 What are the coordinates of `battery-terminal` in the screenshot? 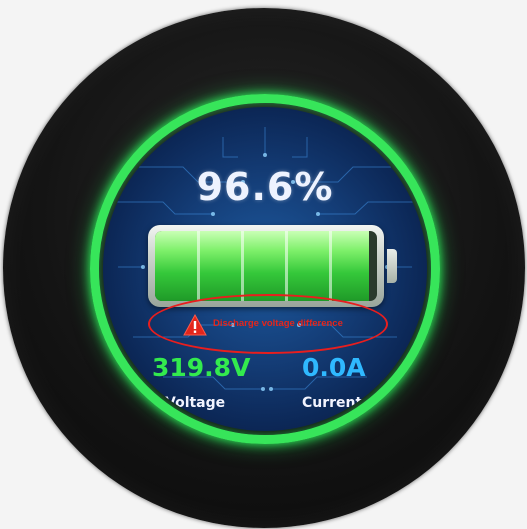 It's located at (392, 266).